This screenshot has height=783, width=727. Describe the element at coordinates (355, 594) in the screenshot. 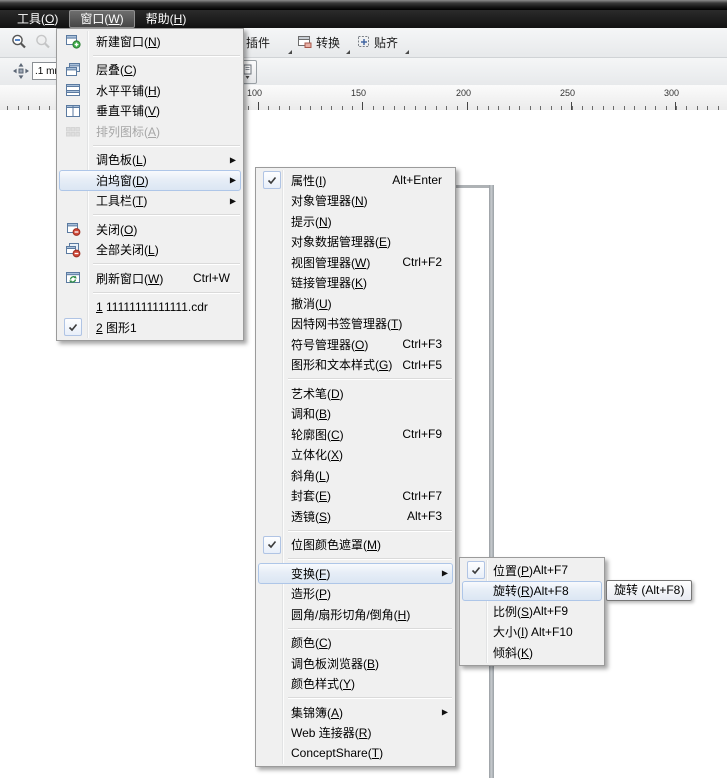

I see `dockers-submenu-item-shaping: 造形(P)` at that location.